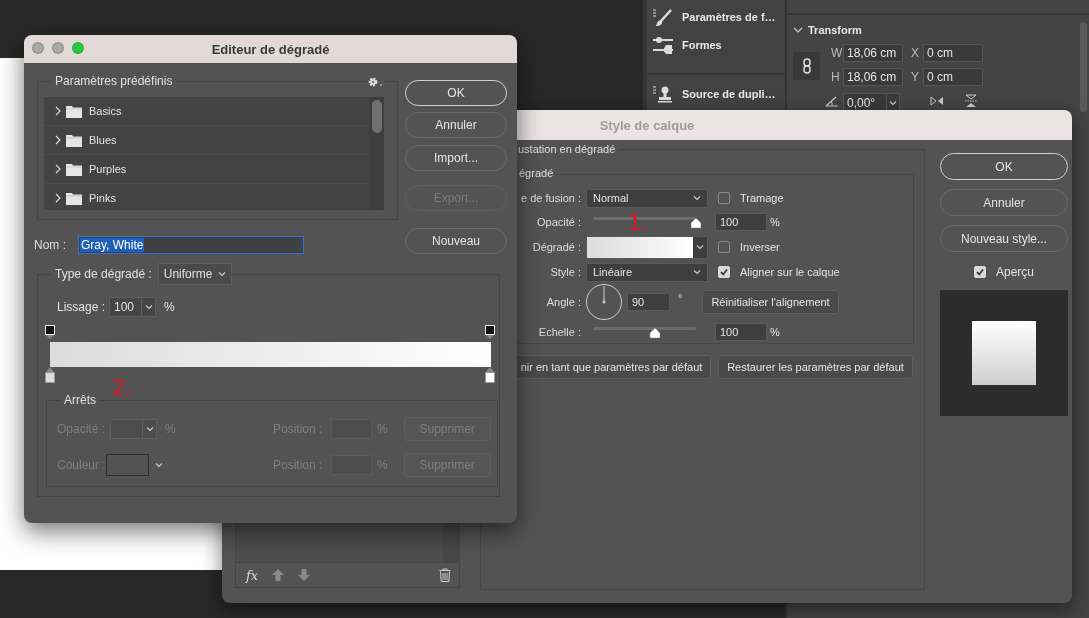 Image resolution: width=1089 pixels, height=618 pixels. I want to click on annotation-number: 1., so click(638, 223).